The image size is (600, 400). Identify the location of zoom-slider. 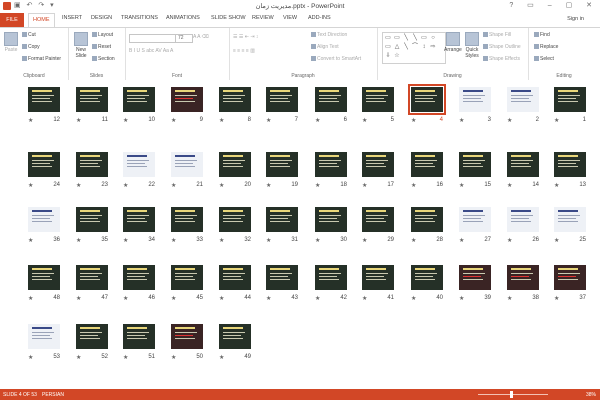
(513, 394).